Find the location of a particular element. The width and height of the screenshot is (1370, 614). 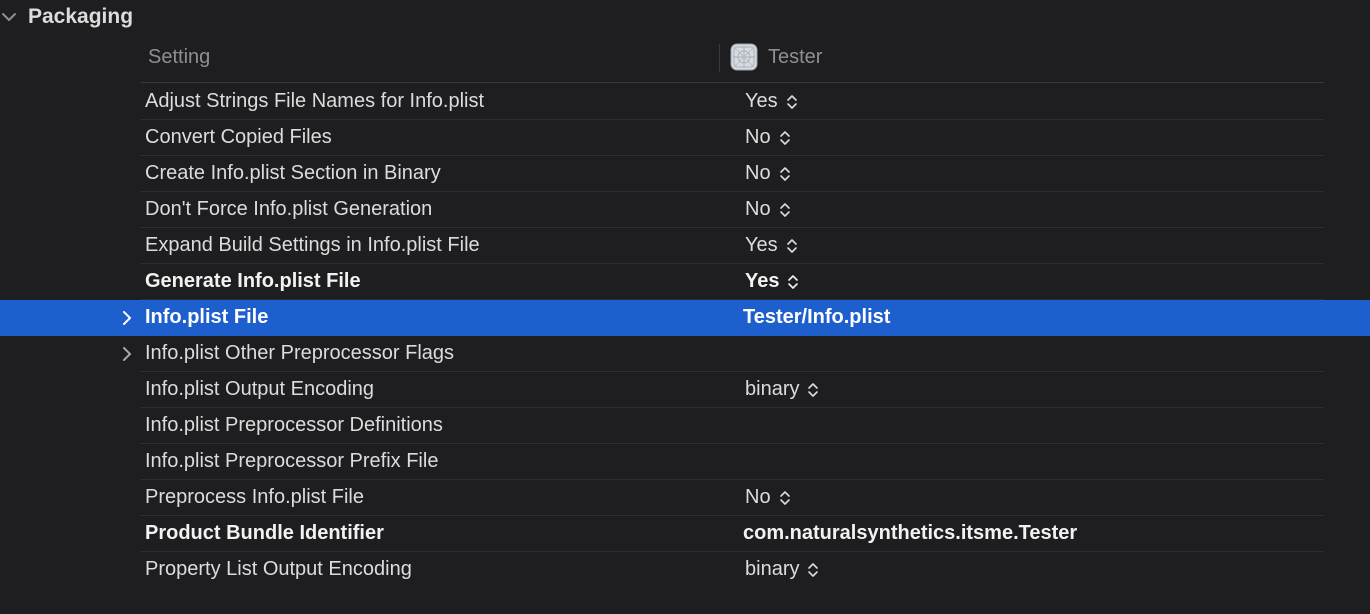

target-app-icon is located at coordinates (744, 57).